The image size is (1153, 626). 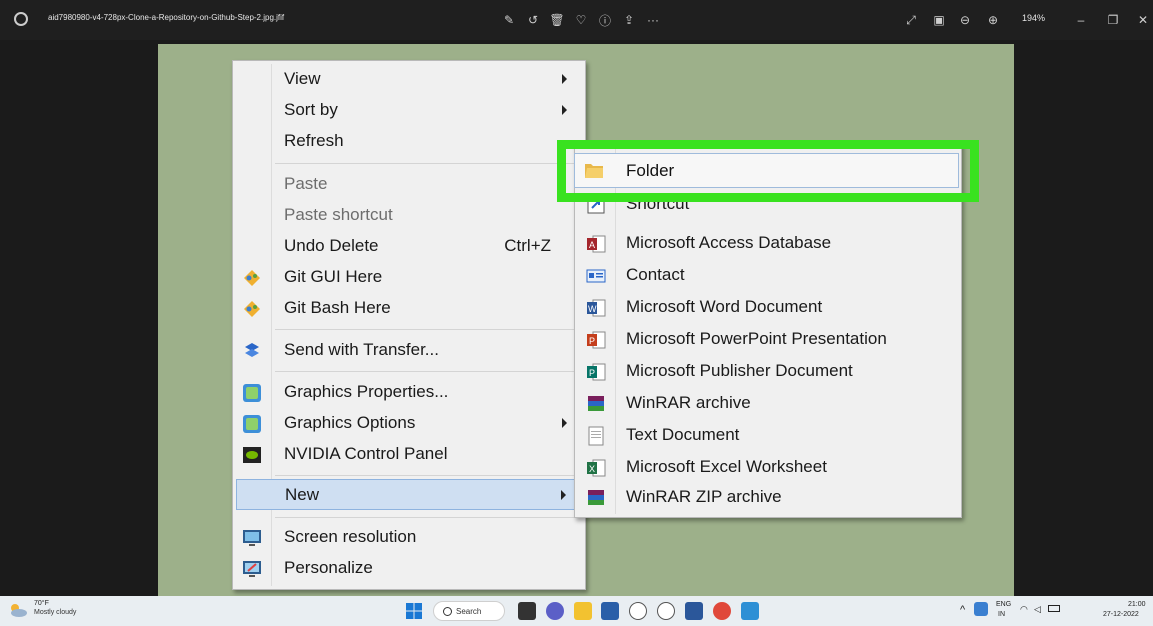 What do you see at coordinates (768, 435) in the screenshot?
I see `submenu-item-text-document: Text Document` at bounding box center [768, 435].